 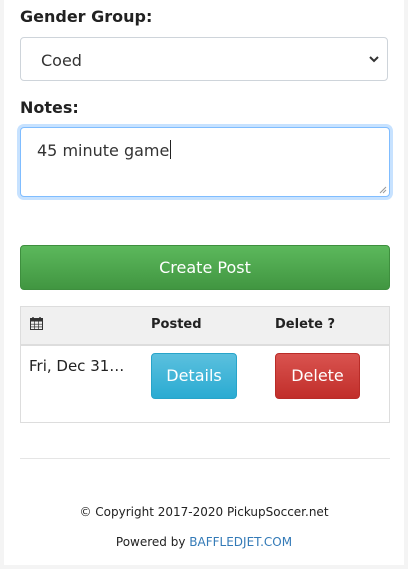 What do you see at coordinates (205, 267) in the screenshot?
I see `create-post-button: Create Post` at bounding box center [205, 267].